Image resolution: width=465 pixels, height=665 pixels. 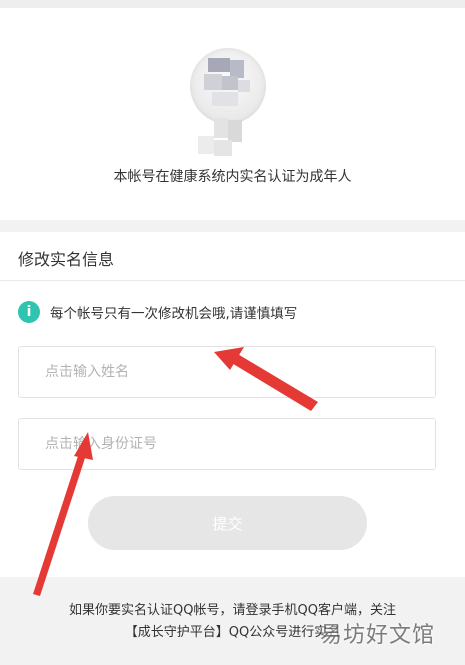 I want to click on id-number-input, so click(x=227, y=444).